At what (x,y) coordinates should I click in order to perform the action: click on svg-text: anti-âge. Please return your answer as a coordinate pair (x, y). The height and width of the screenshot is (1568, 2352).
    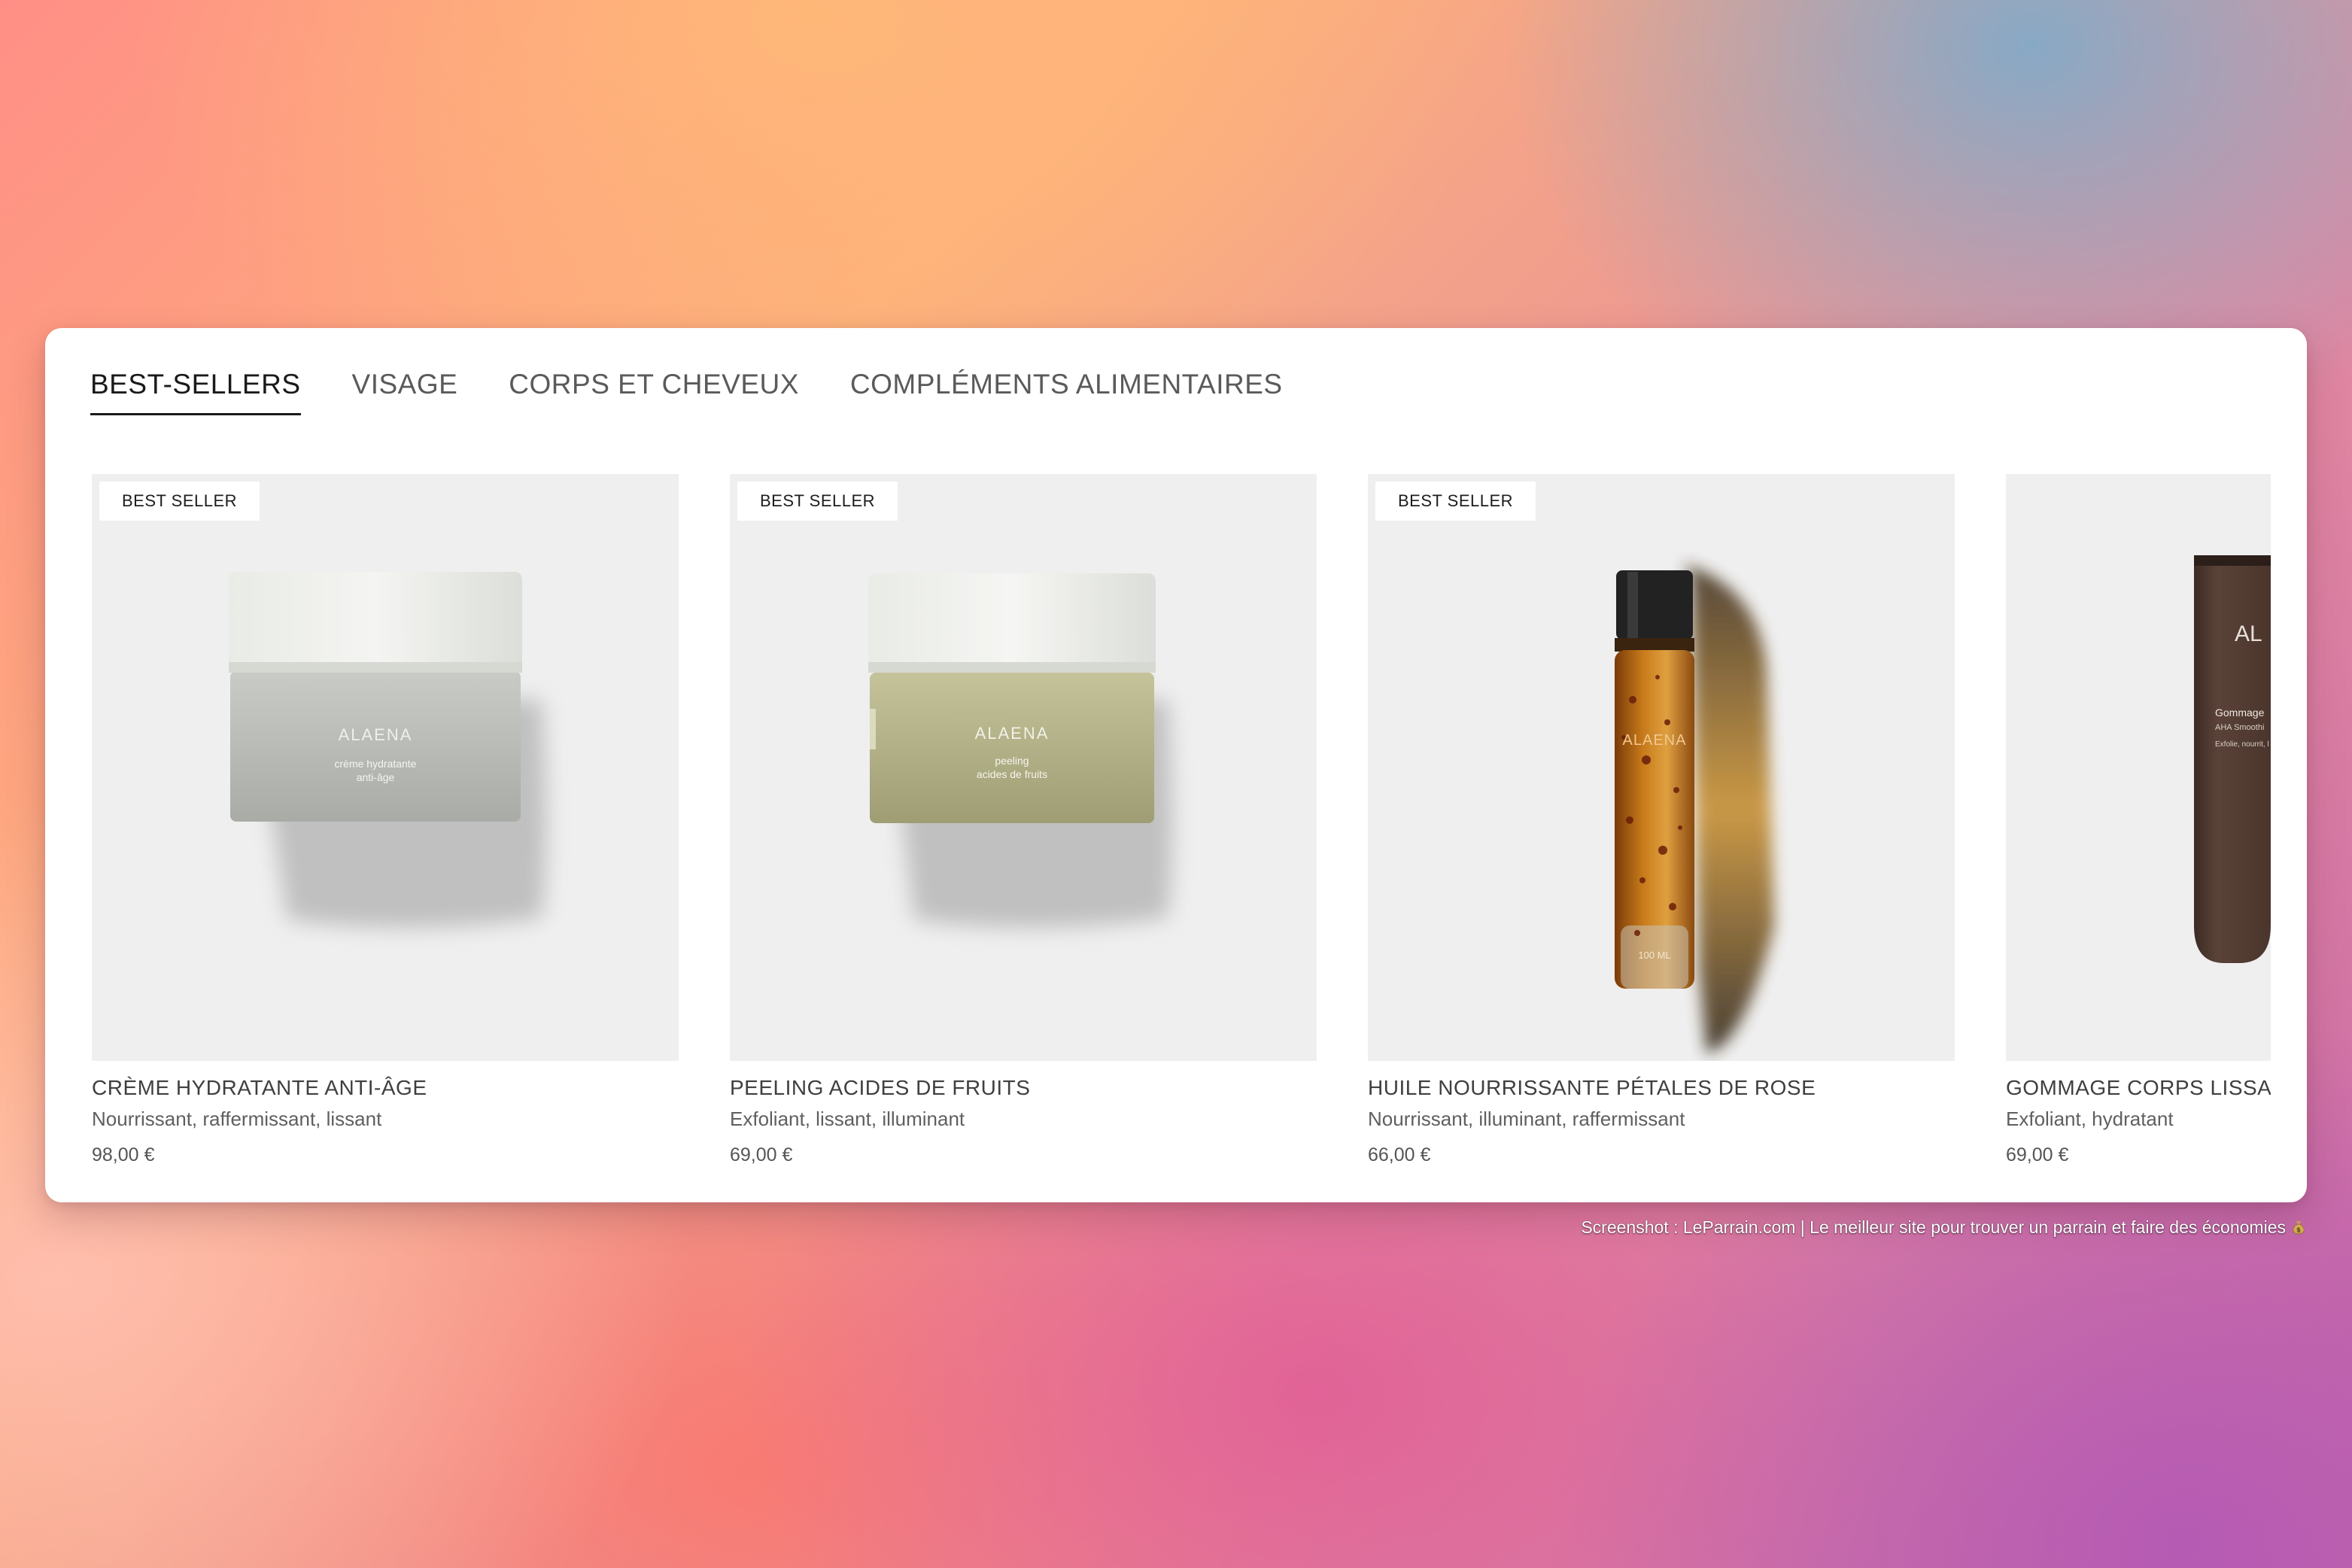
    Looking at the image, I should click on (376, 777).